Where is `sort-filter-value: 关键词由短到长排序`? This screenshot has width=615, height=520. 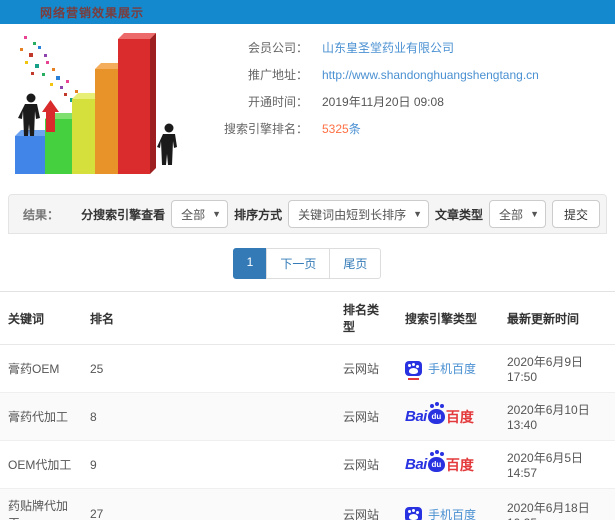
sort-filter-value: 关键词由短到长排序 is located at coordinates (352, 214).